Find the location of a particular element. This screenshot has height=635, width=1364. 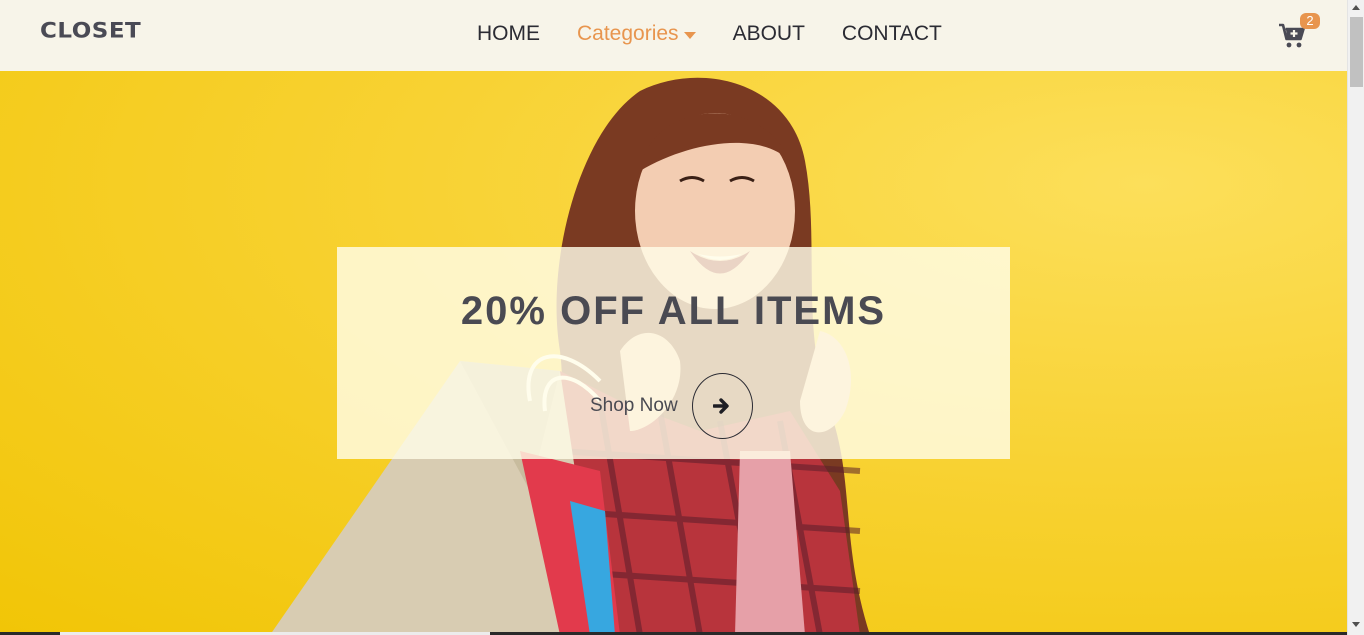

site-logo: CLOSET is located at coordinates (90, 31).